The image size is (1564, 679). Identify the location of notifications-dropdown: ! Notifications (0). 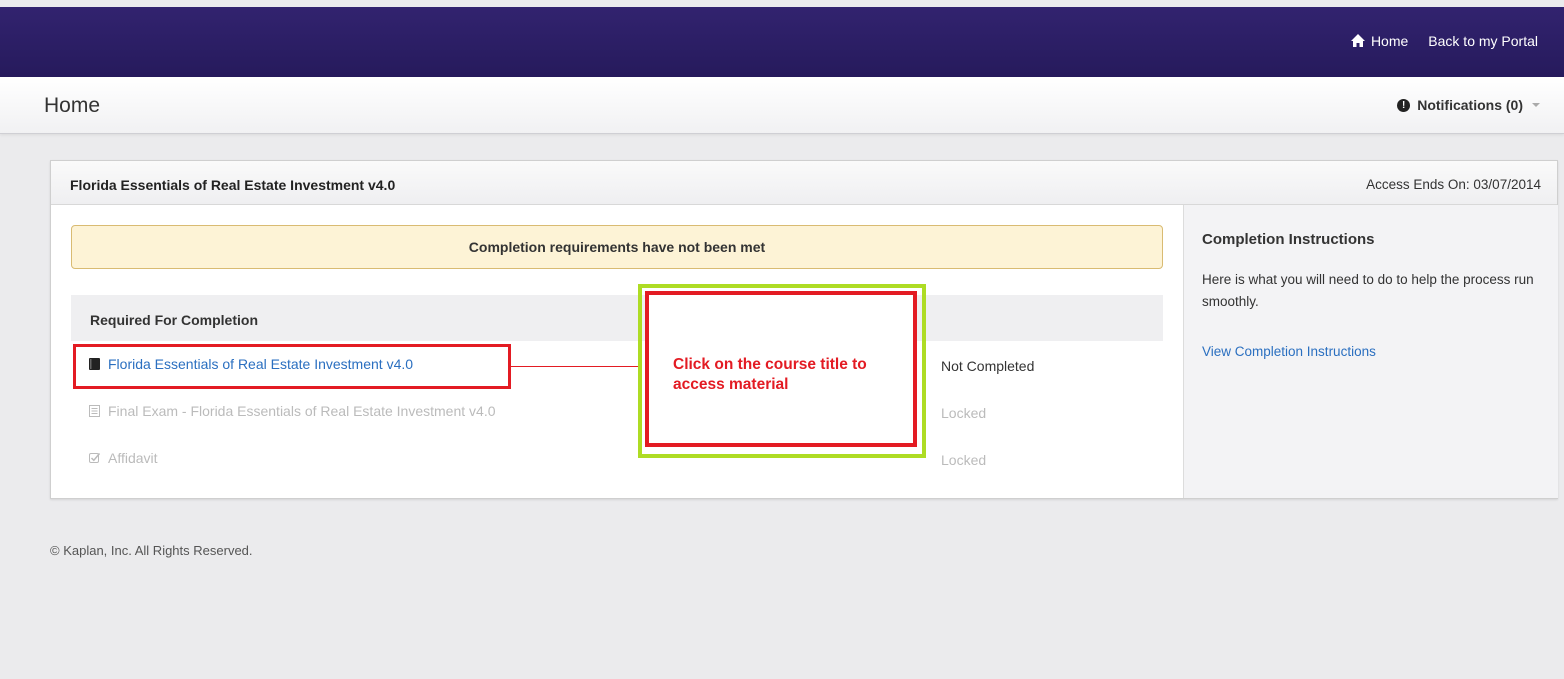
(1468, 105).